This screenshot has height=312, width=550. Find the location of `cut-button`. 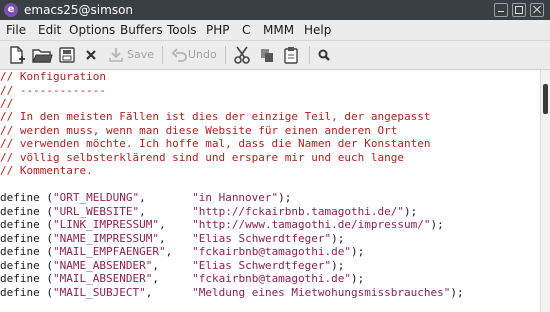

cut-button is located at coordinates (242, 55).